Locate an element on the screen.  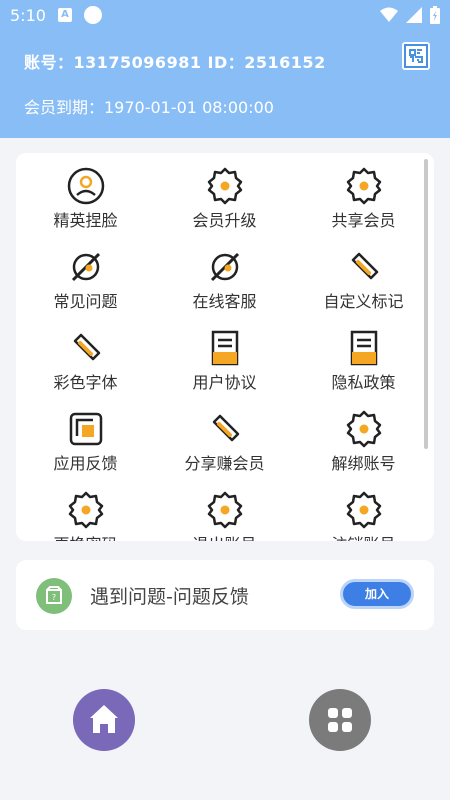
grid-item-label: 应用反馈 is located at coordinates (85, 463).